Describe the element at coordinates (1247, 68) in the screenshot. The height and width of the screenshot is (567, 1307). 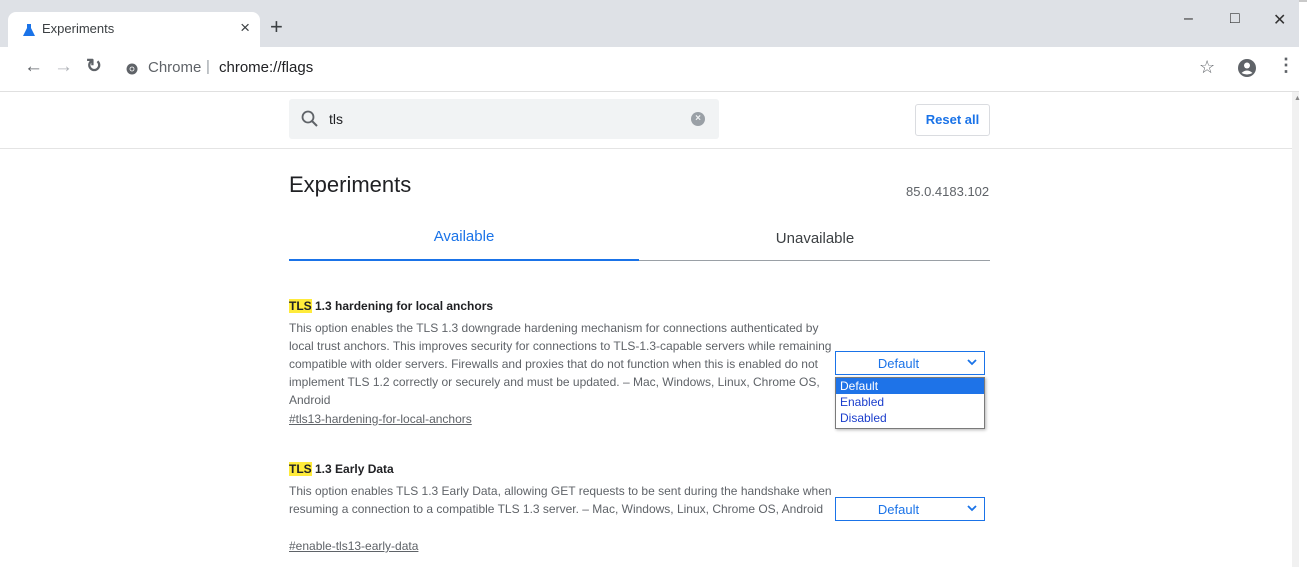
I see `profile-icon` at that location.